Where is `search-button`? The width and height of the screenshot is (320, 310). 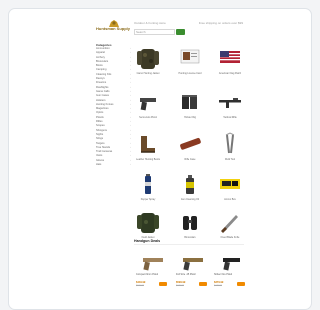 search-button is located at coordinates (180, 32).